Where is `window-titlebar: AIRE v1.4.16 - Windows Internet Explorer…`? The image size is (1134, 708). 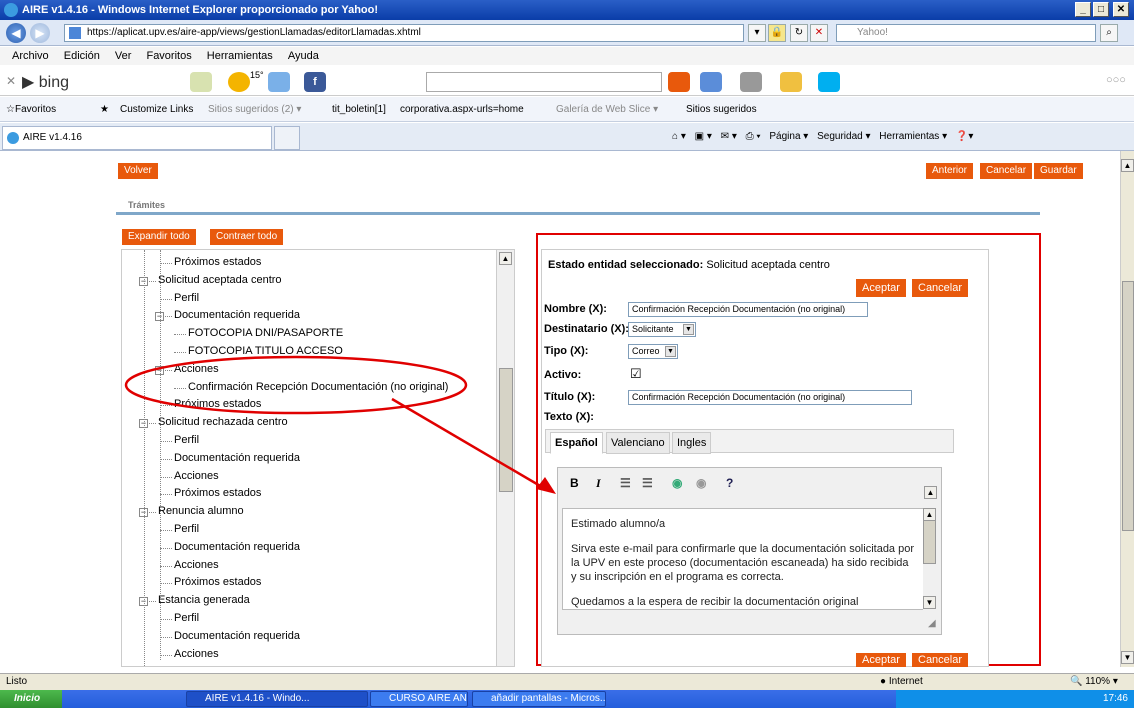
window-titlebar: AIRE v1.4.16 - Windows Internet Explorer… is located at coordinates (567, 10).